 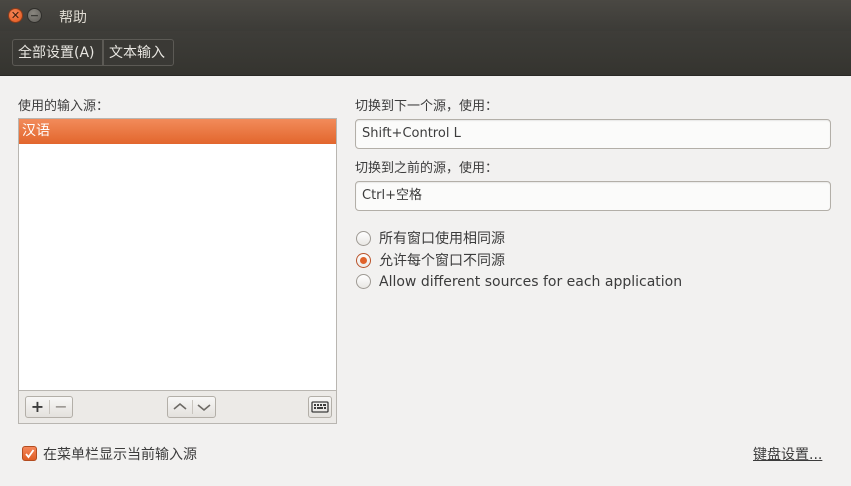 I want to click on show-in-menubar-checkbox, so click(x=29, y=453).